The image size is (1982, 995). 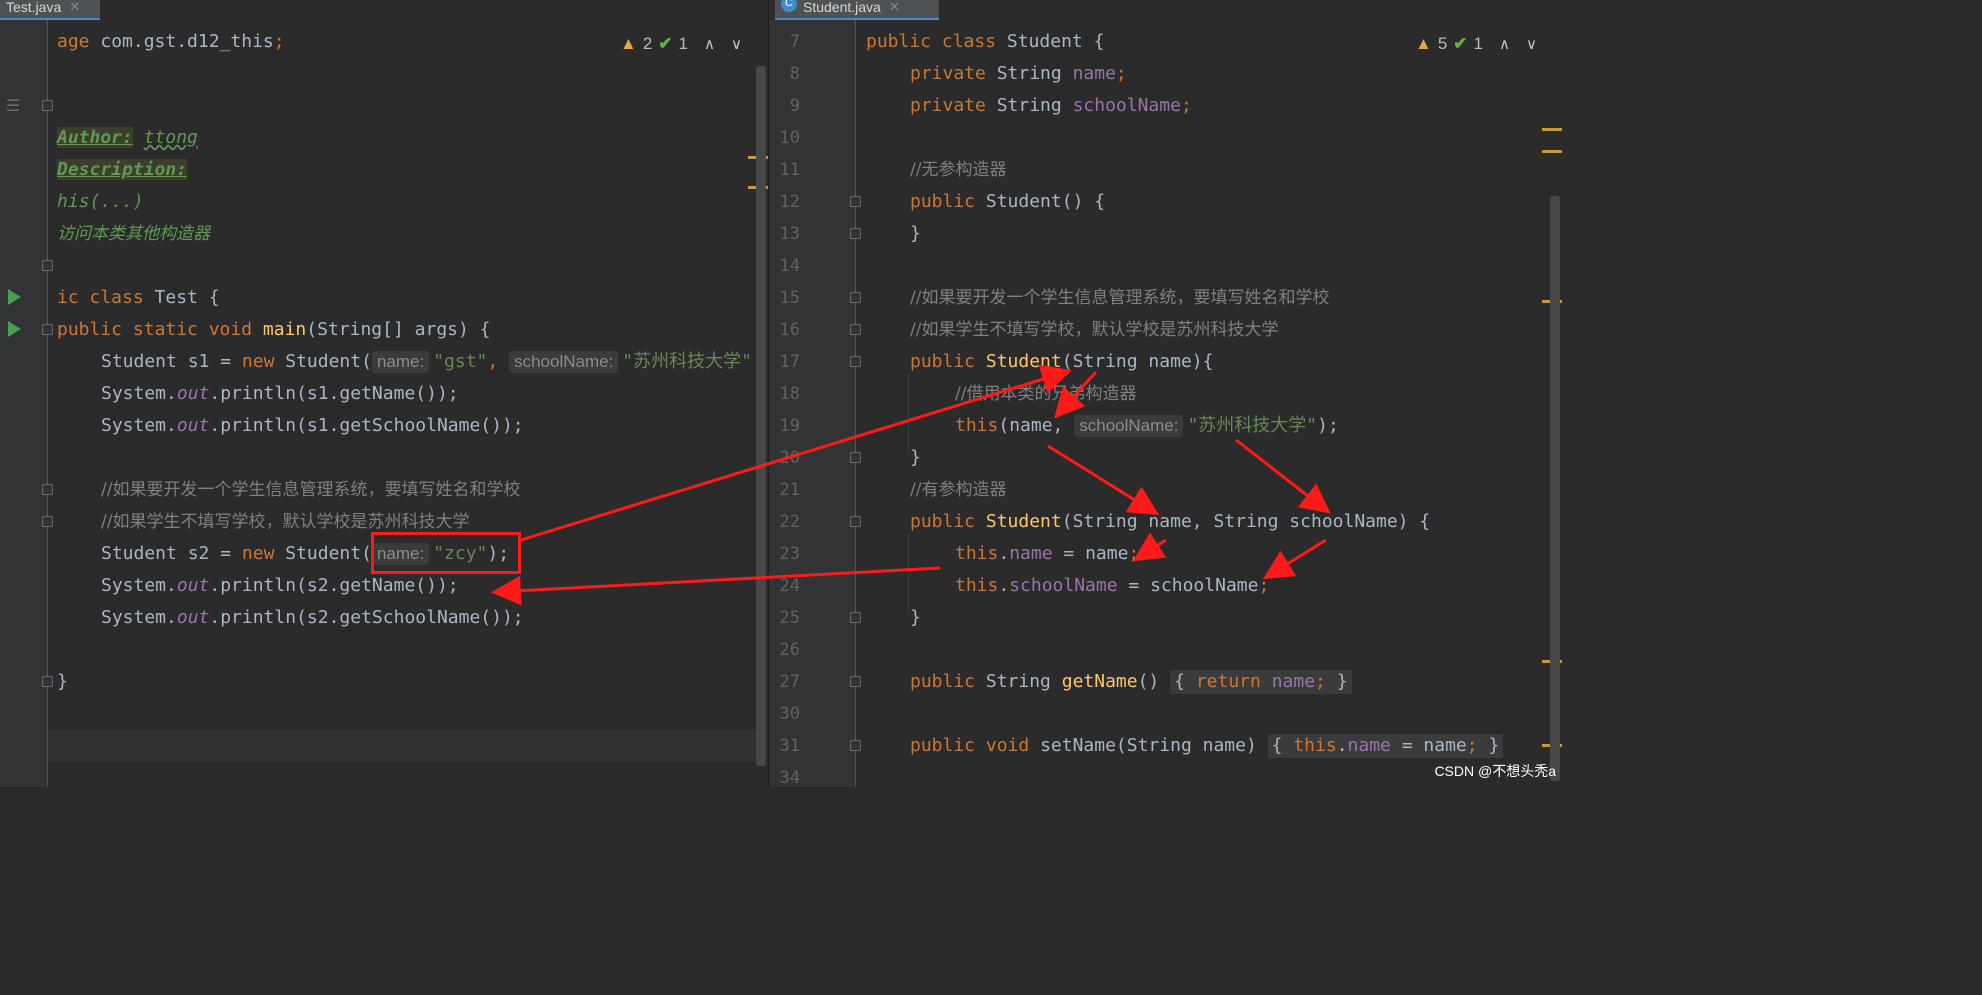 What do you see at coordinates (915, 617) in the screenshot?
I see `code-line-25: }` at bounding box center [915, 617].